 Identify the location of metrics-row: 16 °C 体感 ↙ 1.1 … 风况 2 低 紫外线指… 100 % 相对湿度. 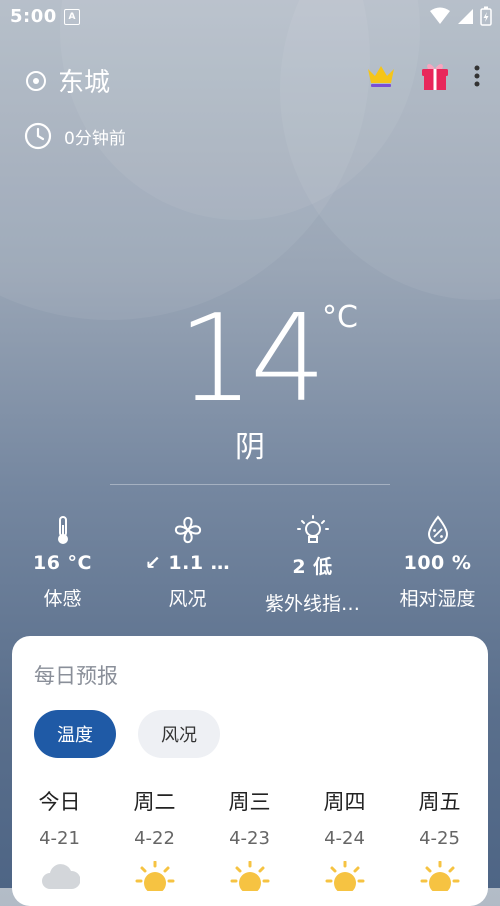
(250, 564).